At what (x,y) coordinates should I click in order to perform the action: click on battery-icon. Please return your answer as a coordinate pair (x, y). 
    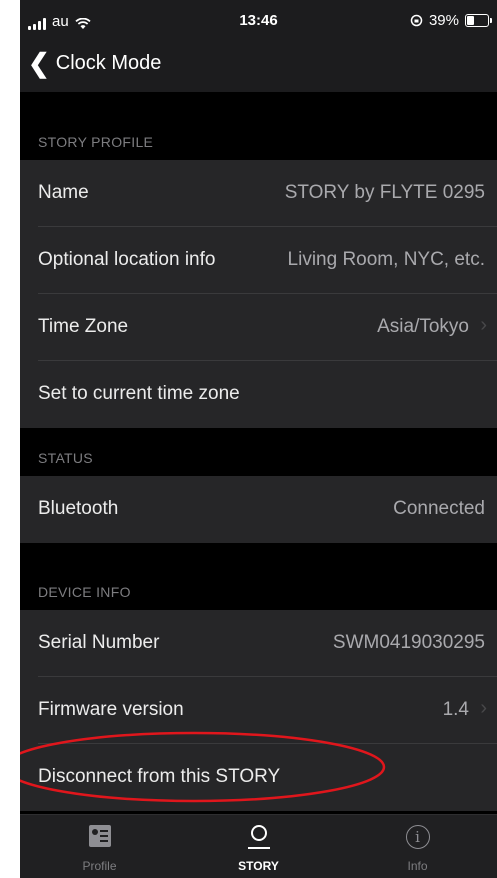
    Looking at the image, I should click on (478, 20).